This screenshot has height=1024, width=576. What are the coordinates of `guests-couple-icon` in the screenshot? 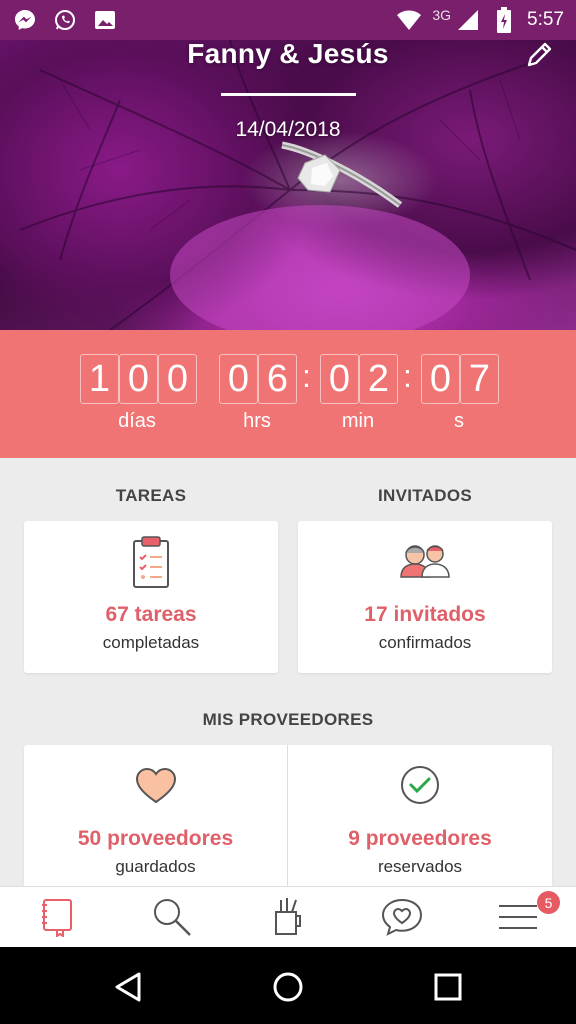 It's located at (425, 561).